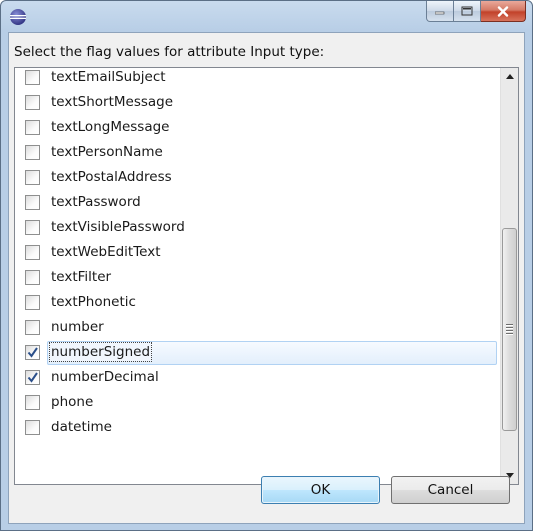  Describe the element at coordinates (257, 102) in the screenshot. I see `list-item: textShortMessage` at that location.